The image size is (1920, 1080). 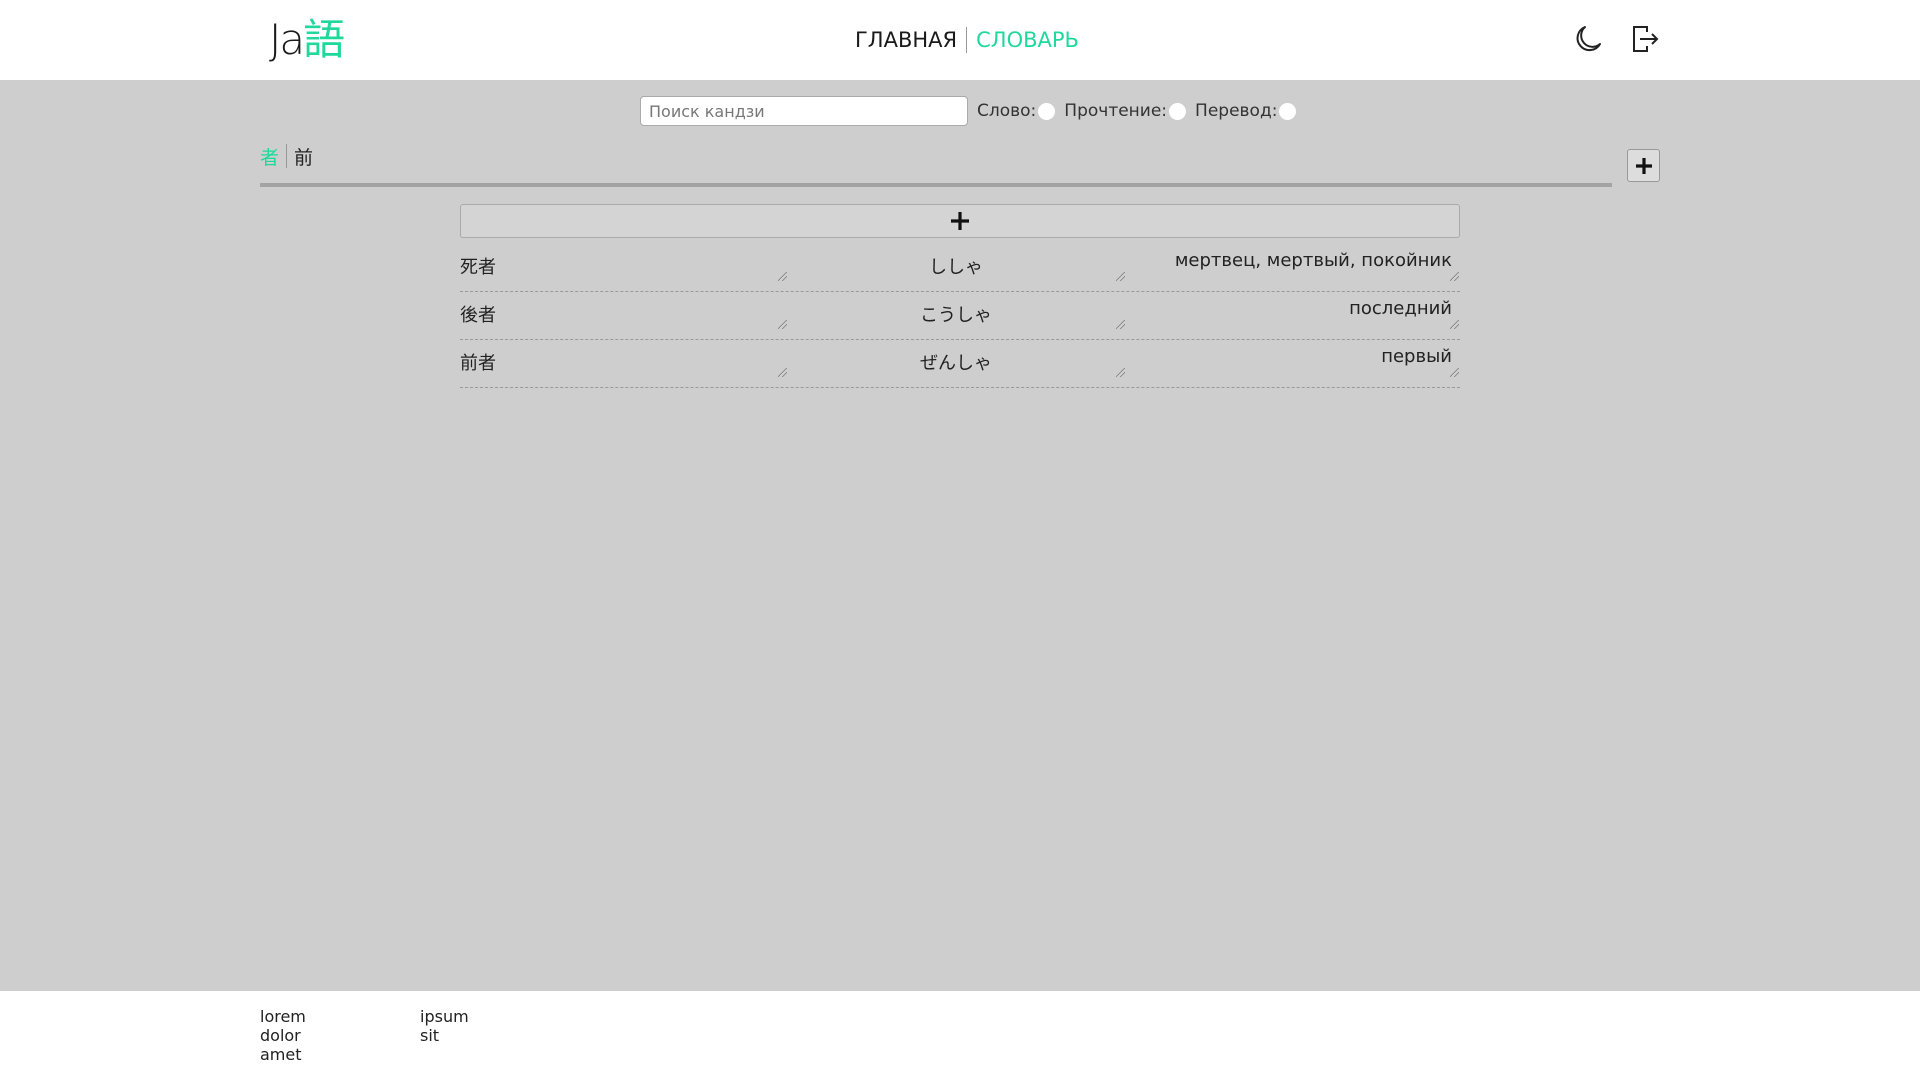 I want to click on translation-text: последний, so click(x=1400, y=308).